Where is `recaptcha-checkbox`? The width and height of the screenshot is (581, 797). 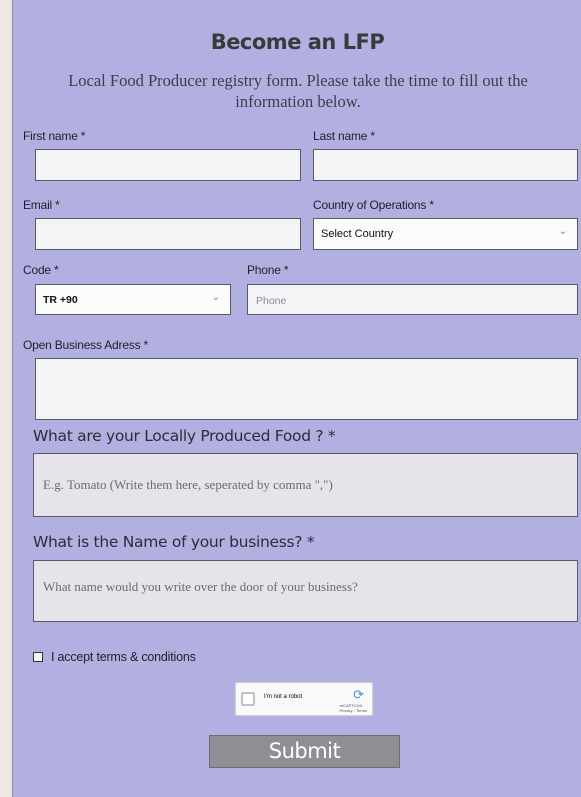
recaptcha-checkbox is located at coordinates (248, 699).